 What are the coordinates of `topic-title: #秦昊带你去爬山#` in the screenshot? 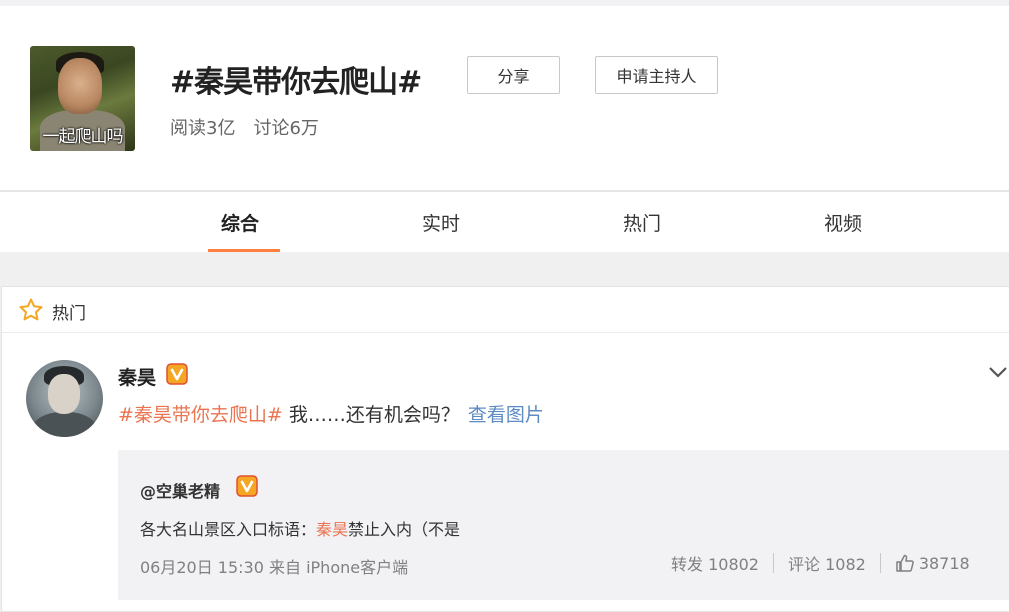 It's located at (296, 82).